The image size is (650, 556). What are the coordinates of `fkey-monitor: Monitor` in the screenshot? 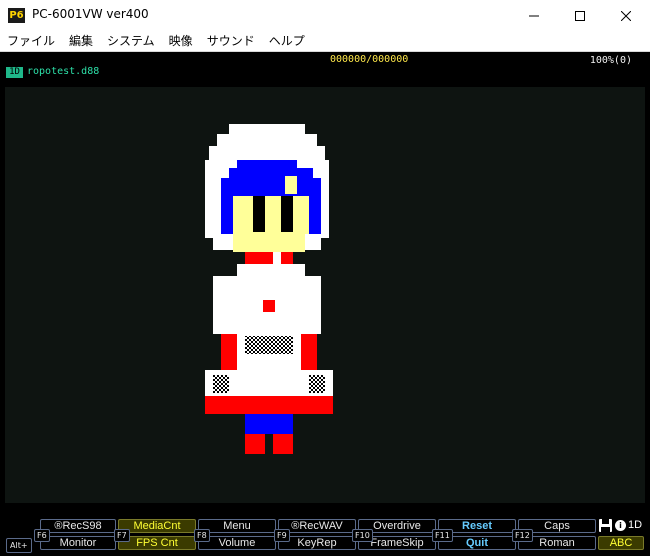 It's located at (78, 543).